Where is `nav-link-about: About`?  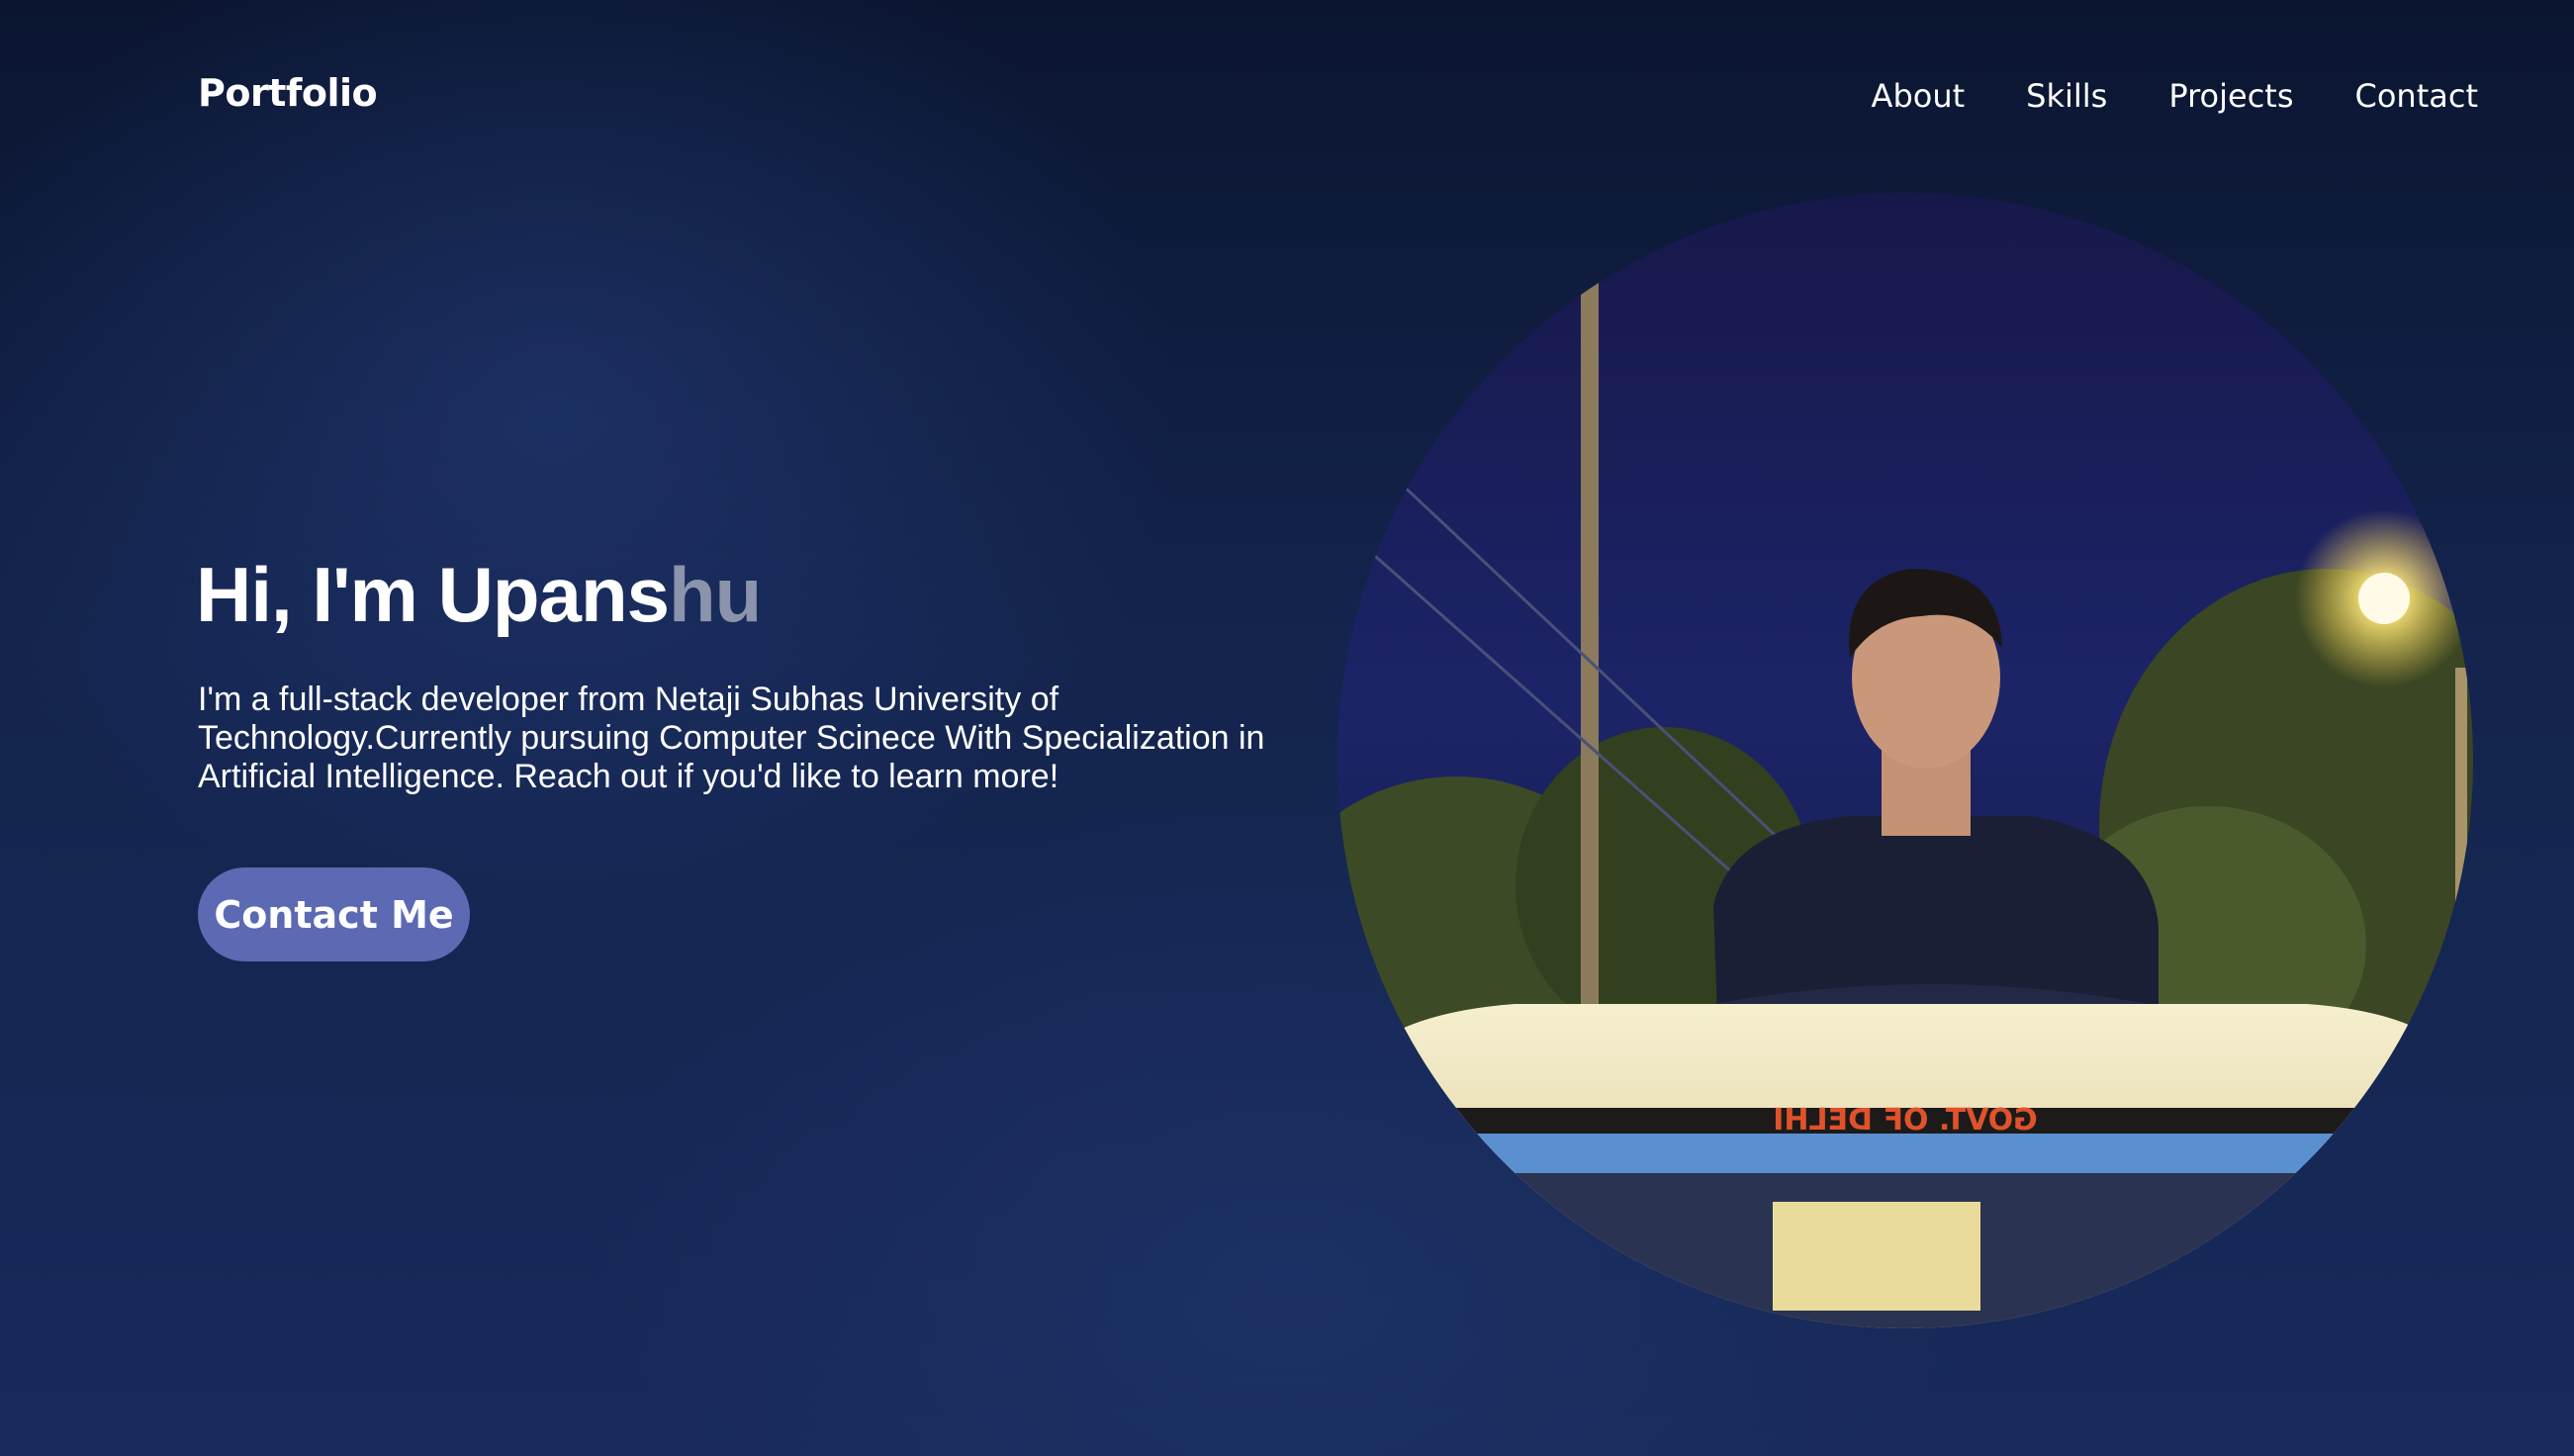 nav-link-about: About is located at coordinates (1919, 96).